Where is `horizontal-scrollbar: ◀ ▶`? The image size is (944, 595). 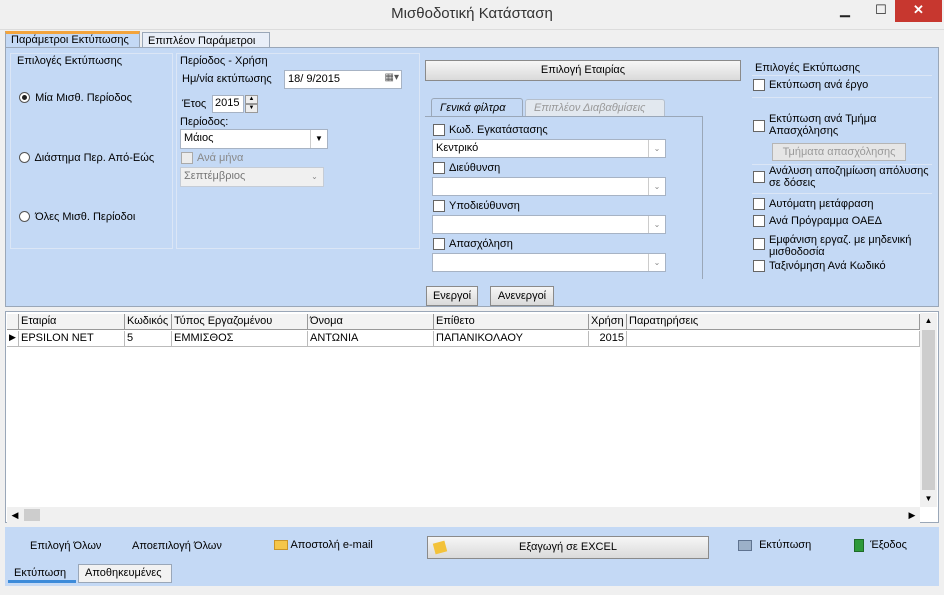
horizontal-scrollbar: ◀ ▶ is located at coordinates (463, 515).